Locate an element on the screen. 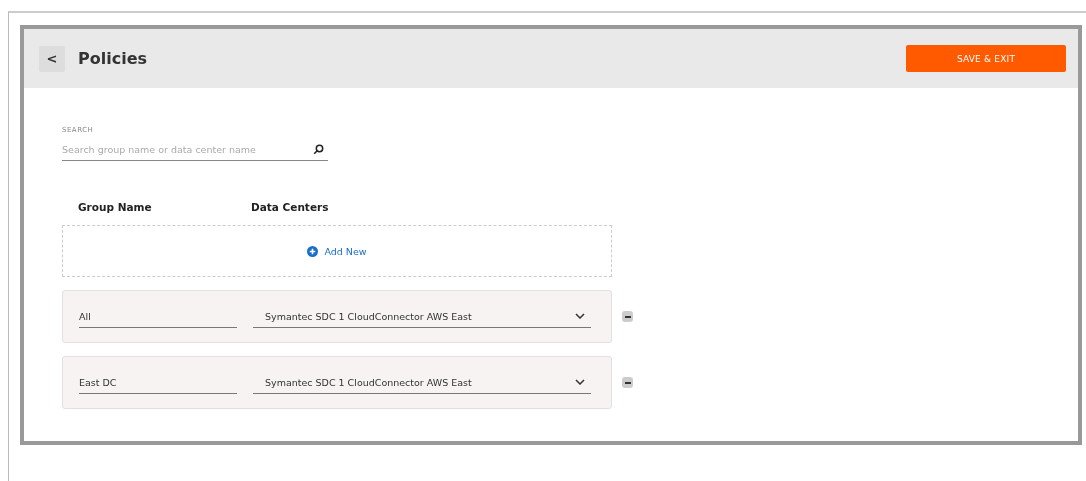  group-name-field: East DC is located at coordinates (158, 382).